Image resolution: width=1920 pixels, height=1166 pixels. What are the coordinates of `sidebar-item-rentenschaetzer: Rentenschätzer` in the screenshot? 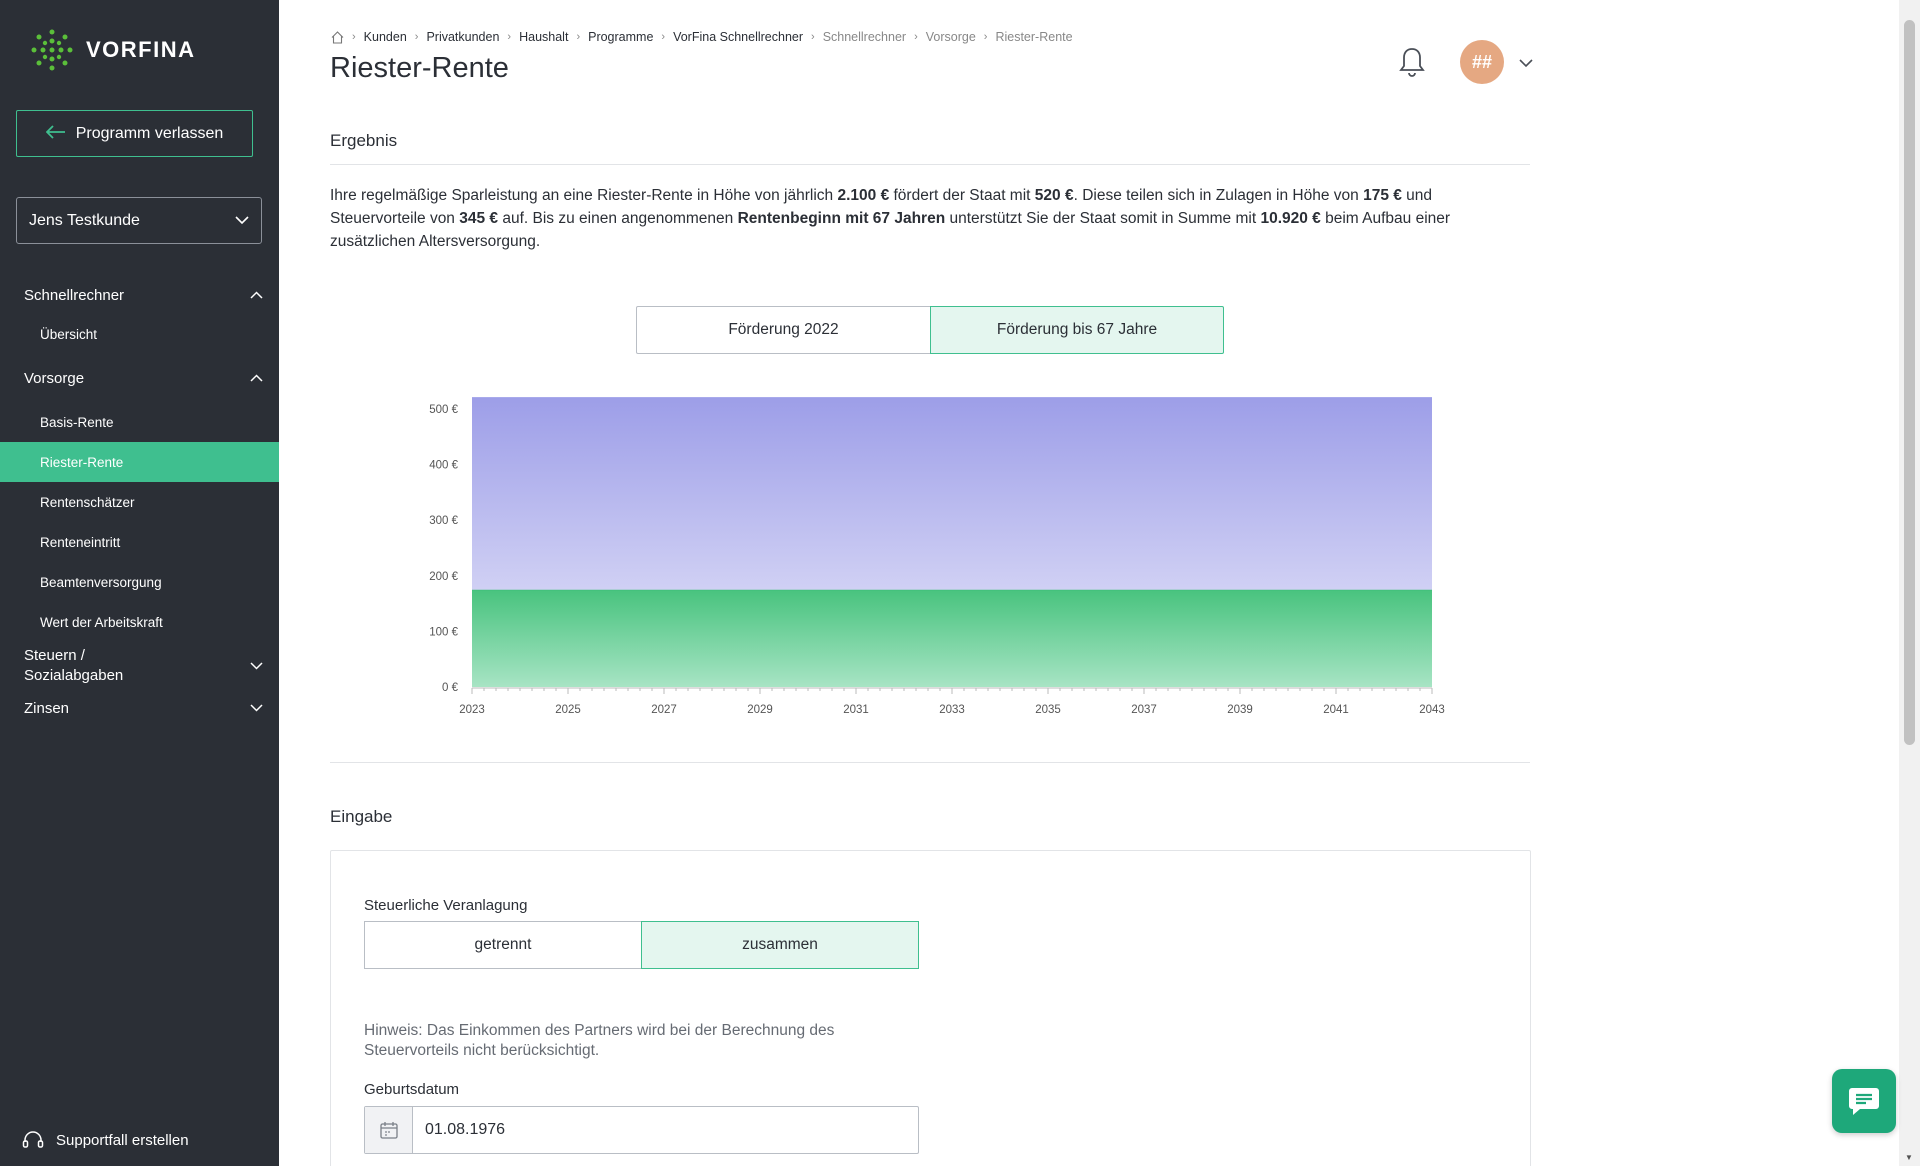 It's located at (139, 502).